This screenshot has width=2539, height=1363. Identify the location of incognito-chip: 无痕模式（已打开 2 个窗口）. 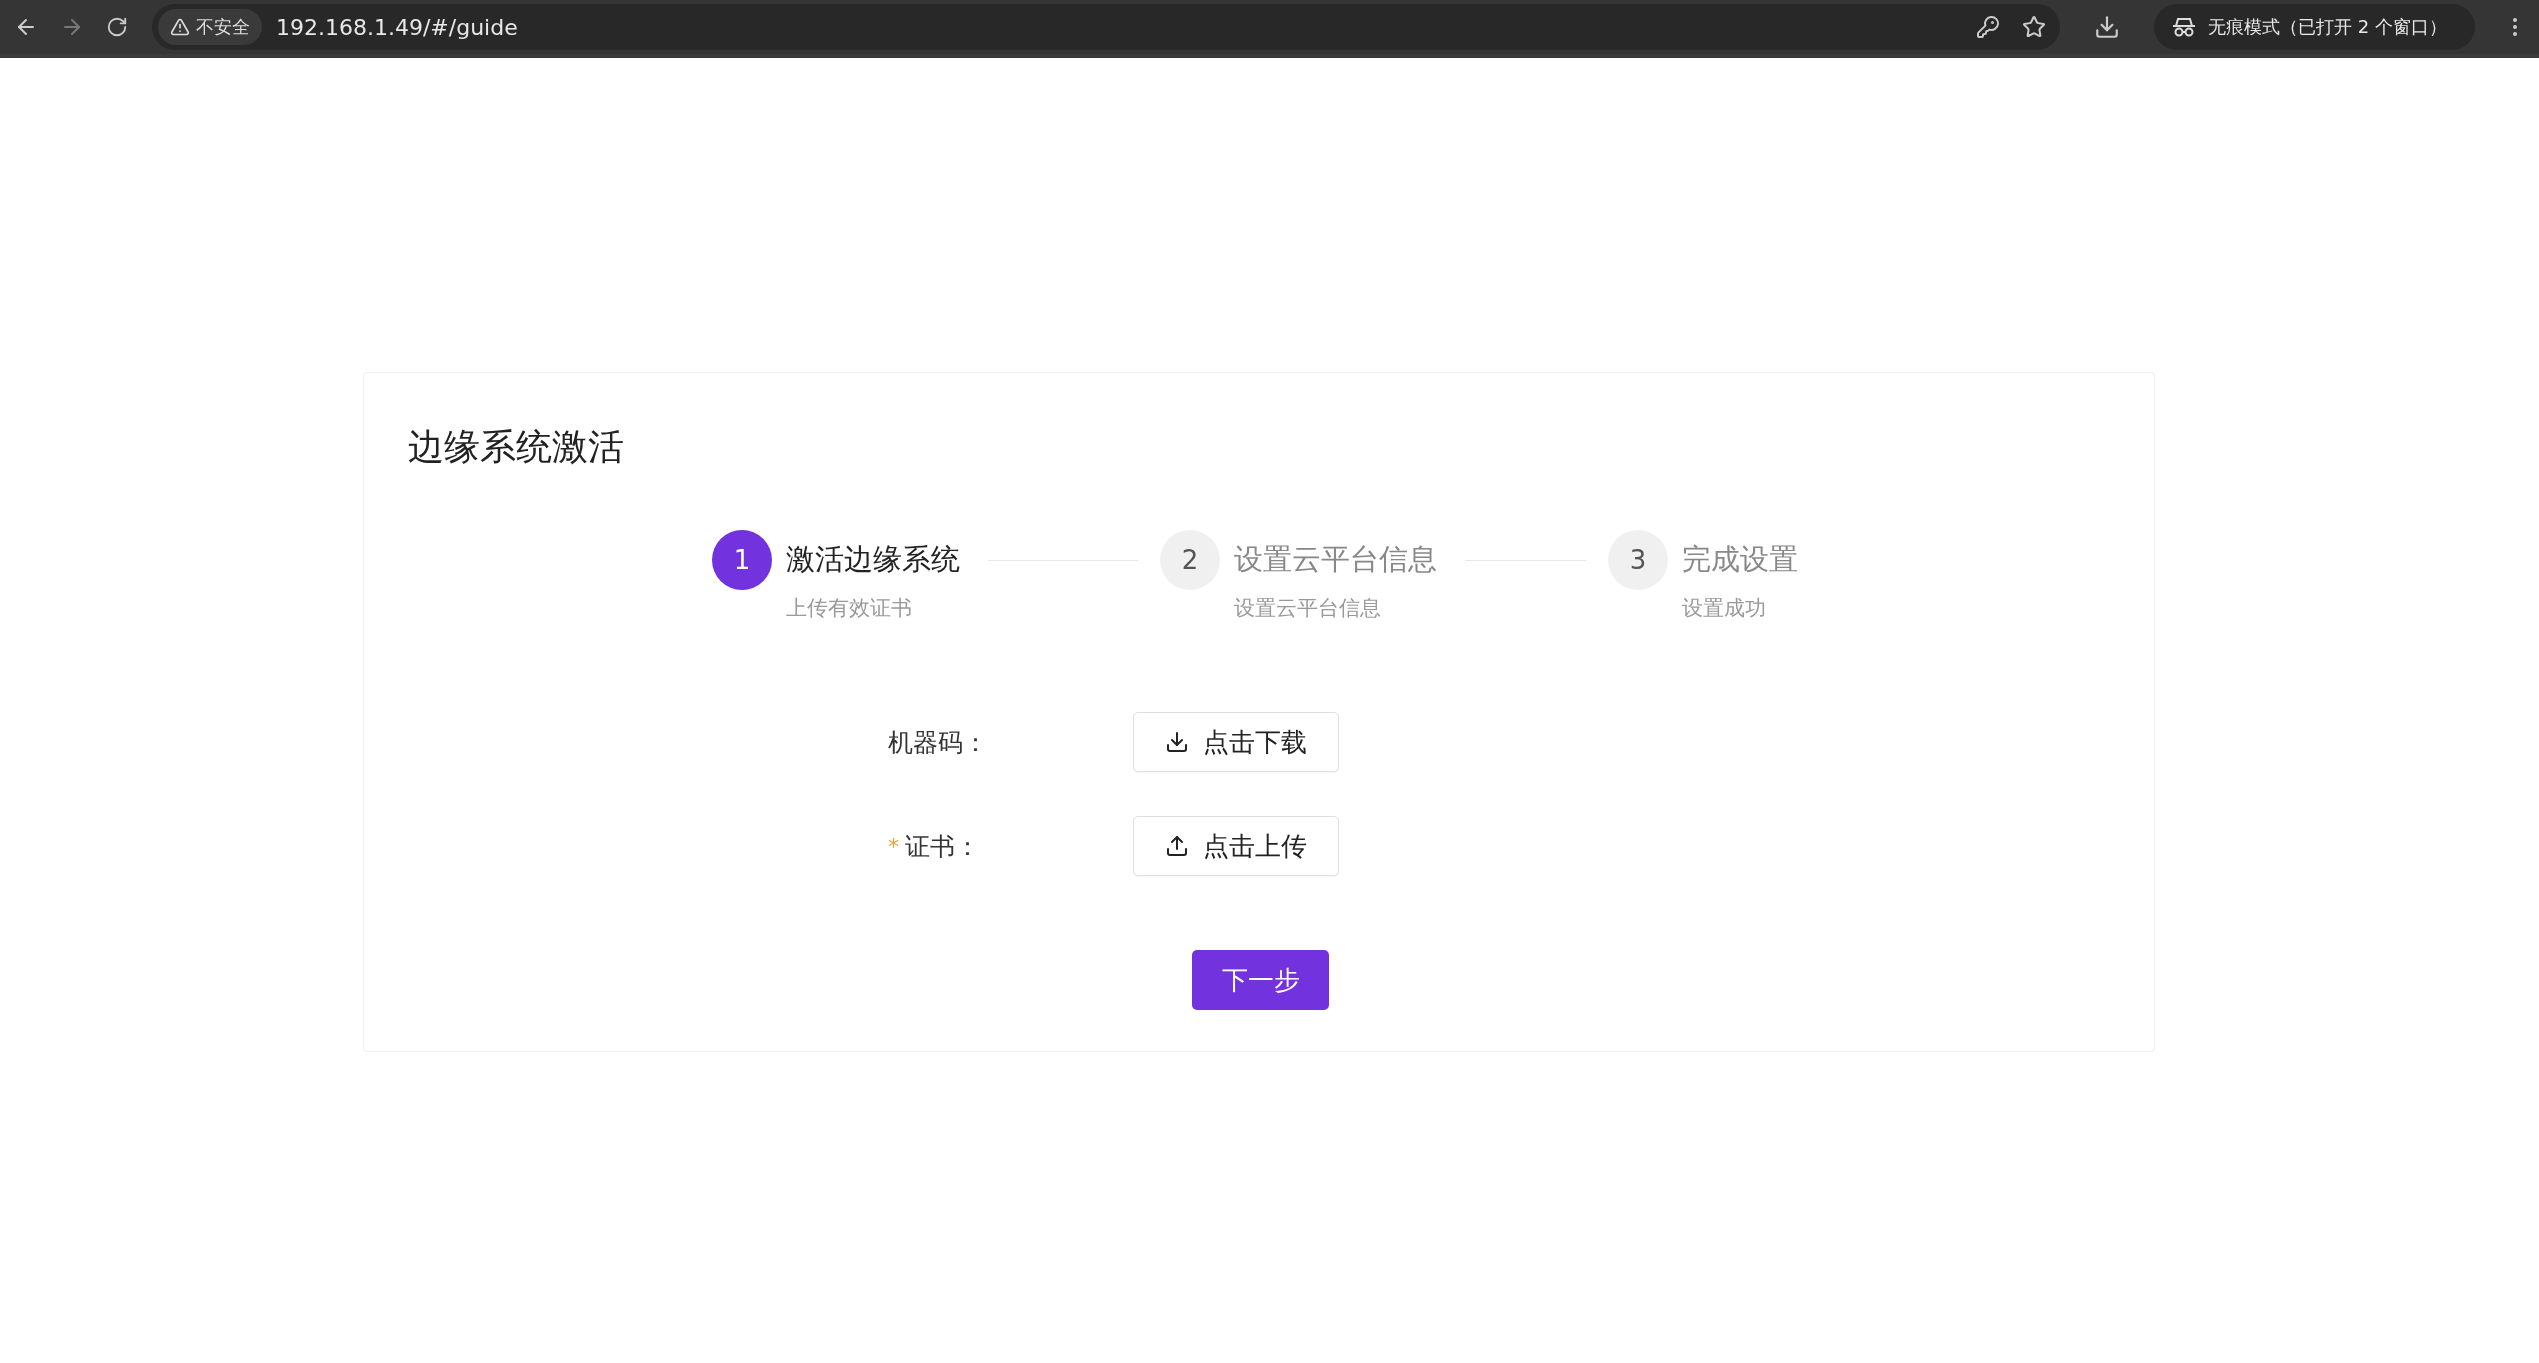
(2314, 27).